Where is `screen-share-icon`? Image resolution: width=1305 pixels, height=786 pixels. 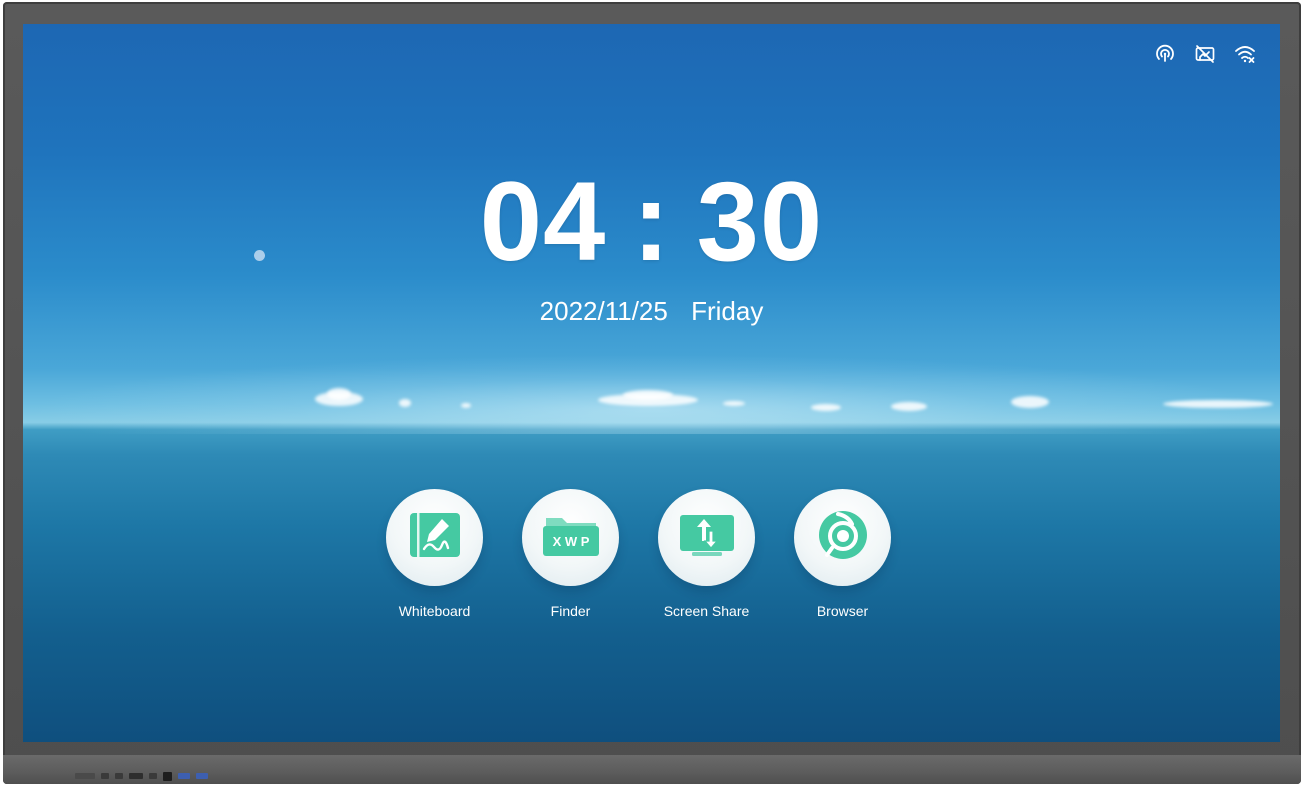 screen-share-icon is located at coordinates (707, 537).